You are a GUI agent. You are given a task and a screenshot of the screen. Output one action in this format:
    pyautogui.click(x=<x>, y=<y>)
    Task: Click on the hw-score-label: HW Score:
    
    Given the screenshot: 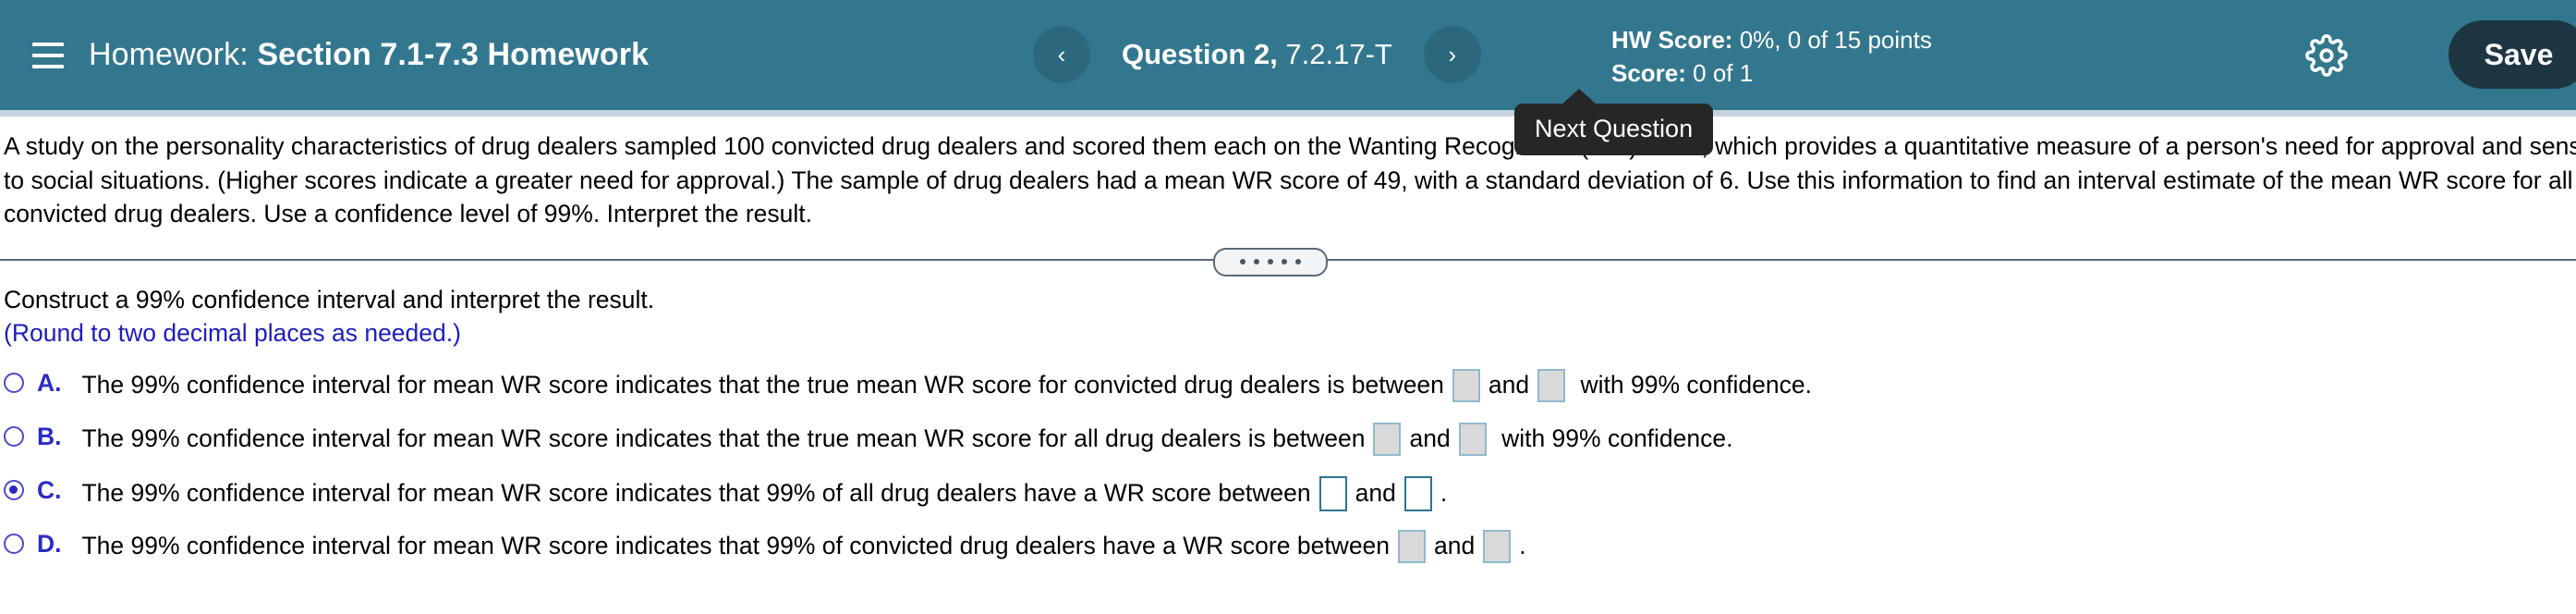 What is the action you would take?
    pyautogui.click(x=1672, y=40)
    